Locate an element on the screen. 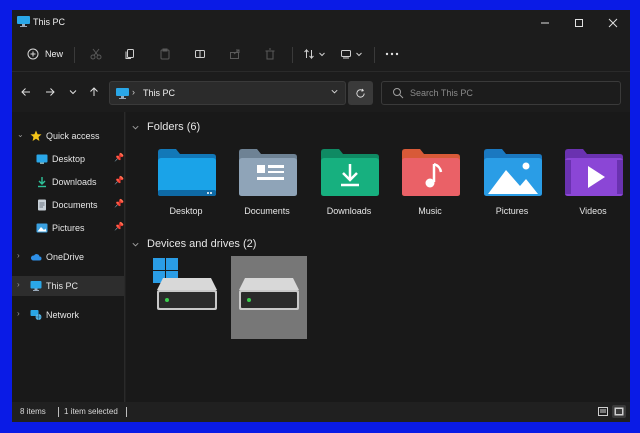 The height and width of the screenshot is (433, 640). sidebar-item-downloads: Downloads 📌 is located at coordinates (68, 182).